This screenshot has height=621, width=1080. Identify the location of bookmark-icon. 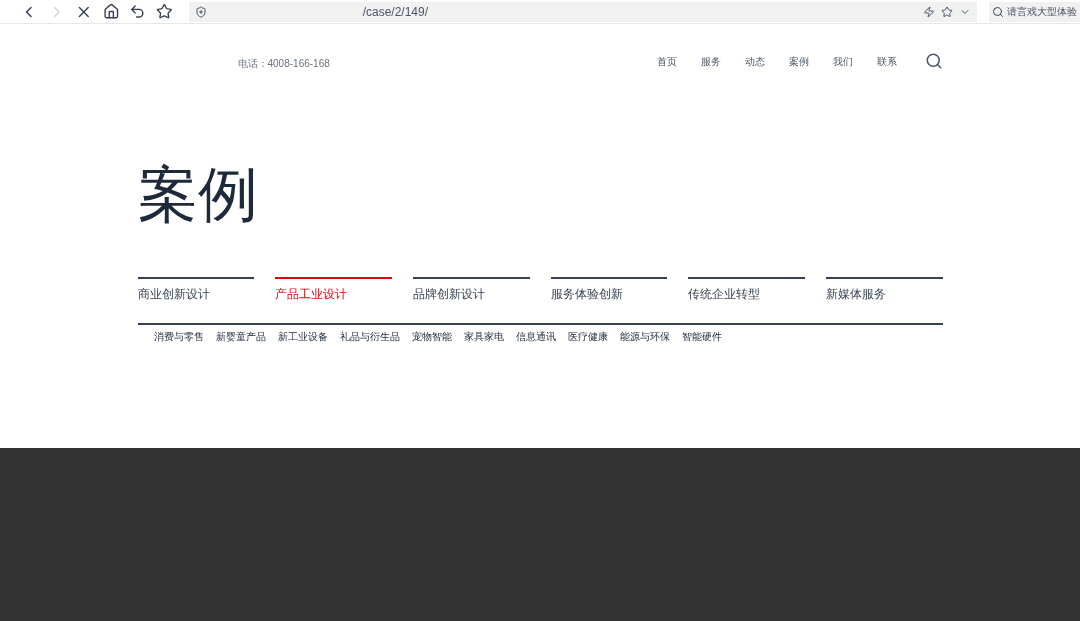
(164, 11).